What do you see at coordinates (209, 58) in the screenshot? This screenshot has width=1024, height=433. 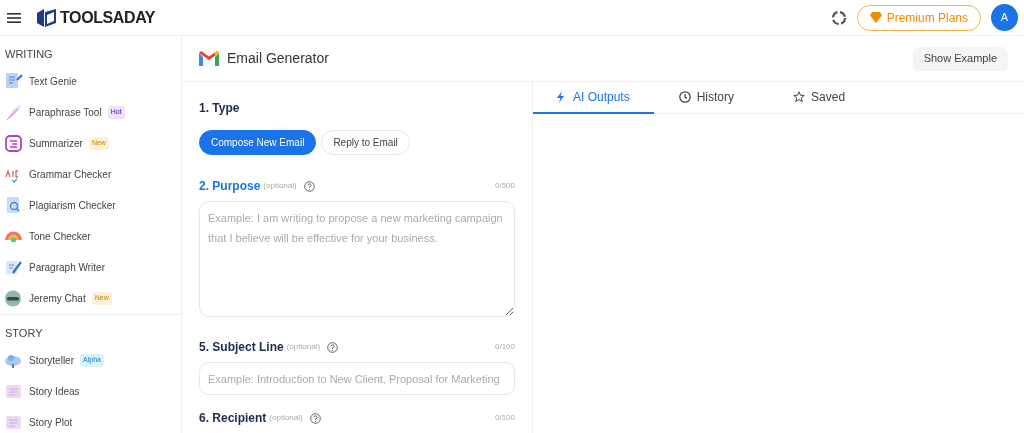 I see `mail-logo-icon` at bounding box center [209, 58].